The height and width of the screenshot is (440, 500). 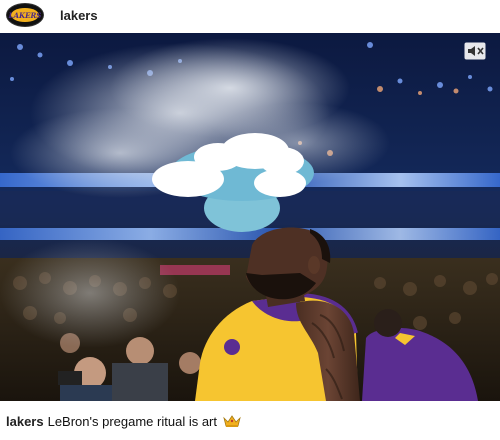 What do you see at coordinates (250, 15) in the screenshot?
I see `post-header: LAKERS lakers` at bounding box center [250, 15].